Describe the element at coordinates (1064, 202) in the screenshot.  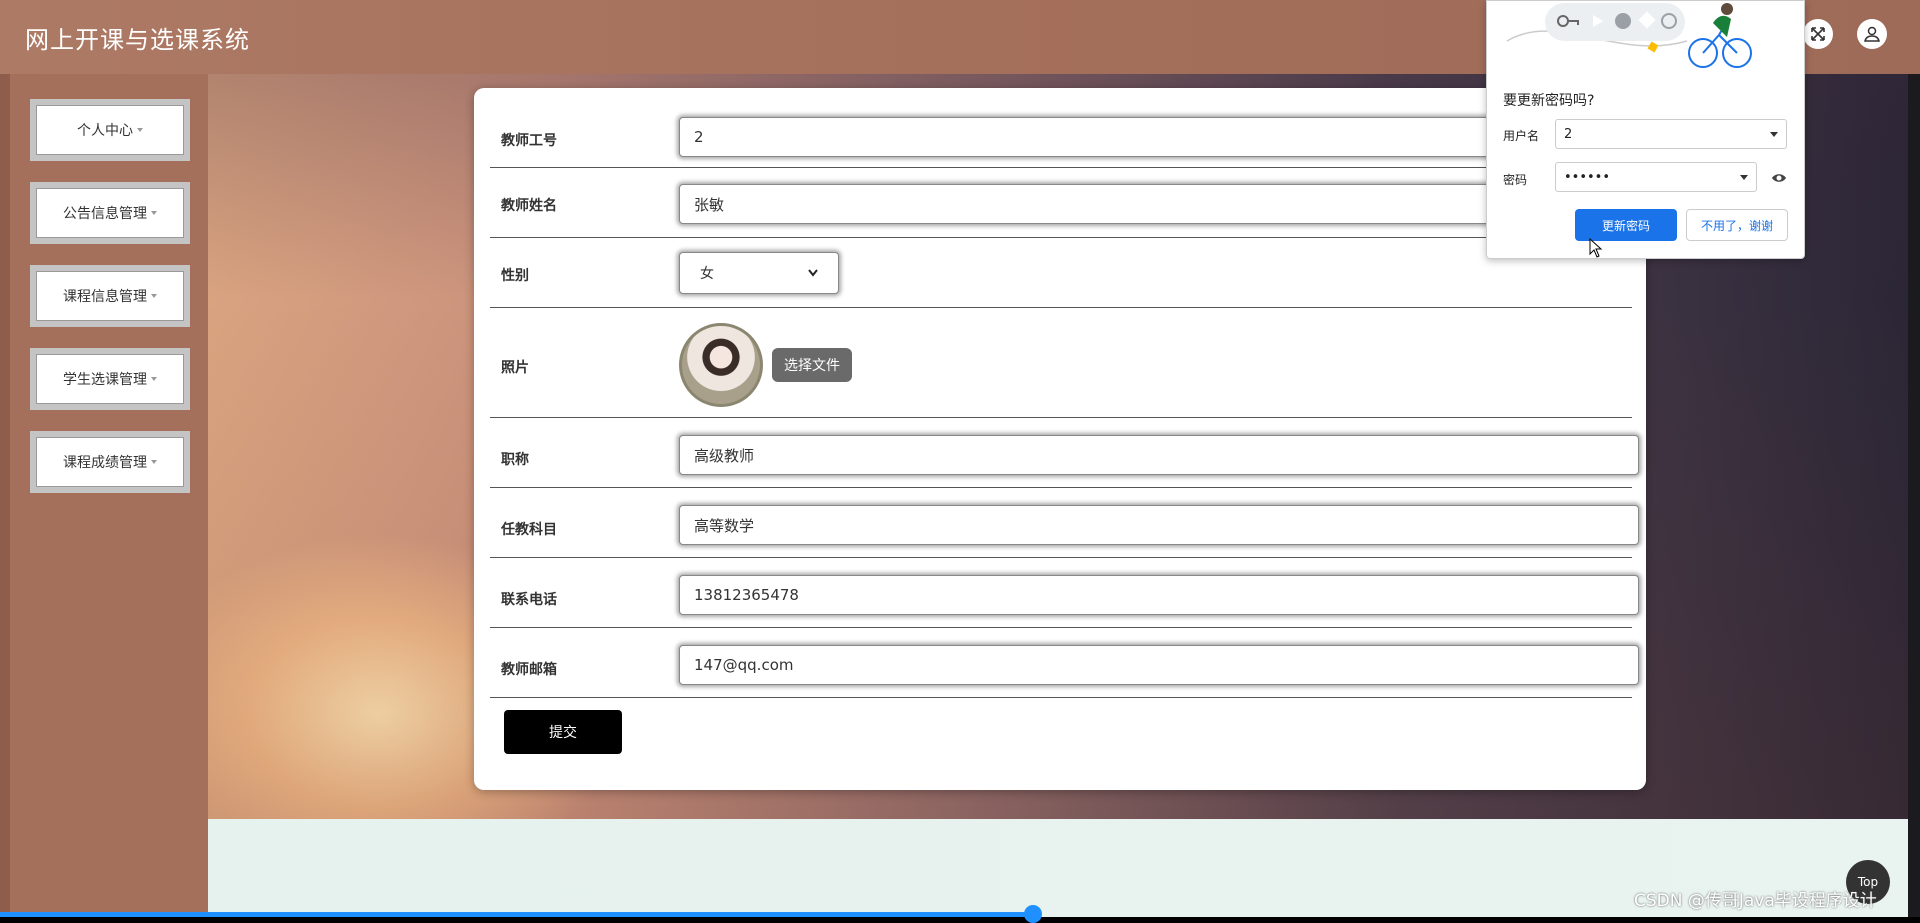
I see `form-row-teacher-name: 教师姓名 张敏` at that location.